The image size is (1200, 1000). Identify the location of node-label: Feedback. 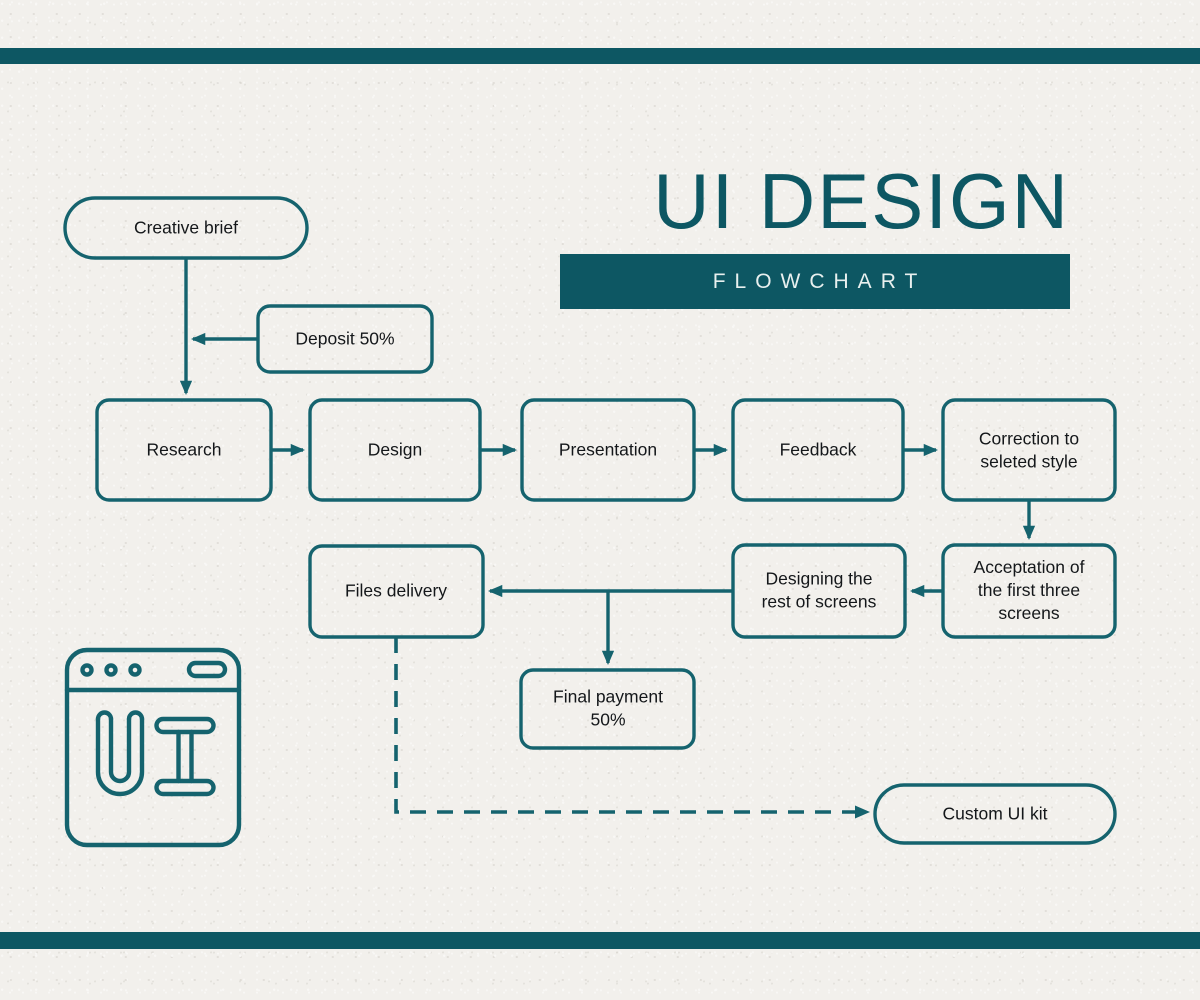
(818, 450).